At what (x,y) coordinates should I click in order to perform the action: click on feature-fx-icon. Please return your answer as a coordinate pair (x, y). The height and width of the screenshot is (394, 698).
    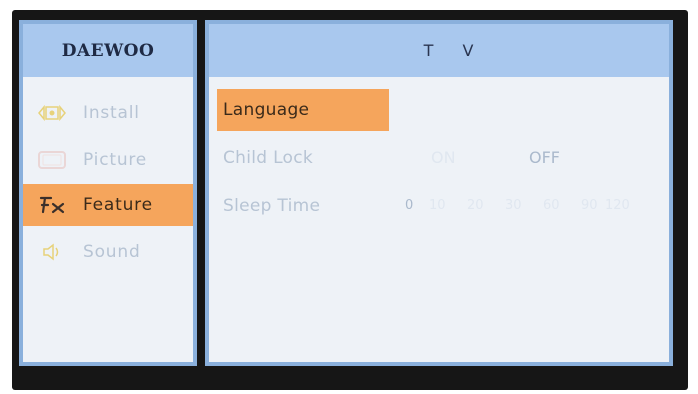
    Looking at the image, I should click on (52, 205).